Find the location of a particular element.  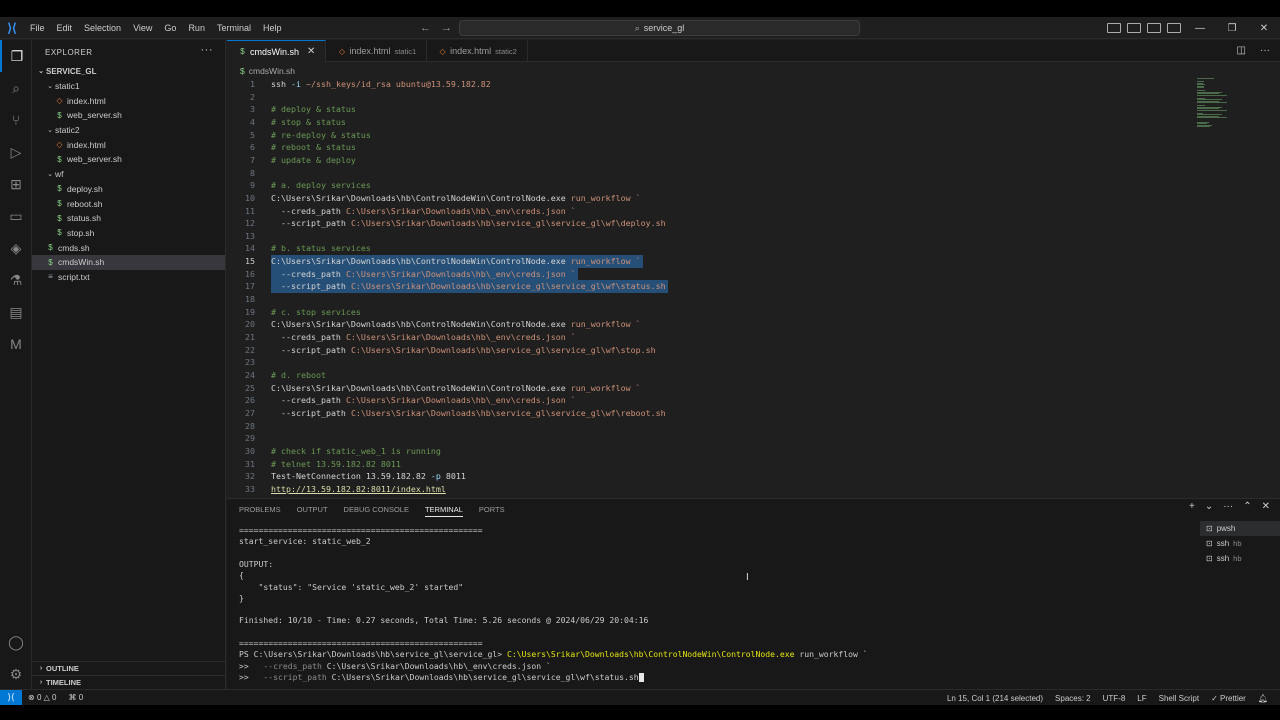

code-line: 23 is located at coordinates (710, 362).